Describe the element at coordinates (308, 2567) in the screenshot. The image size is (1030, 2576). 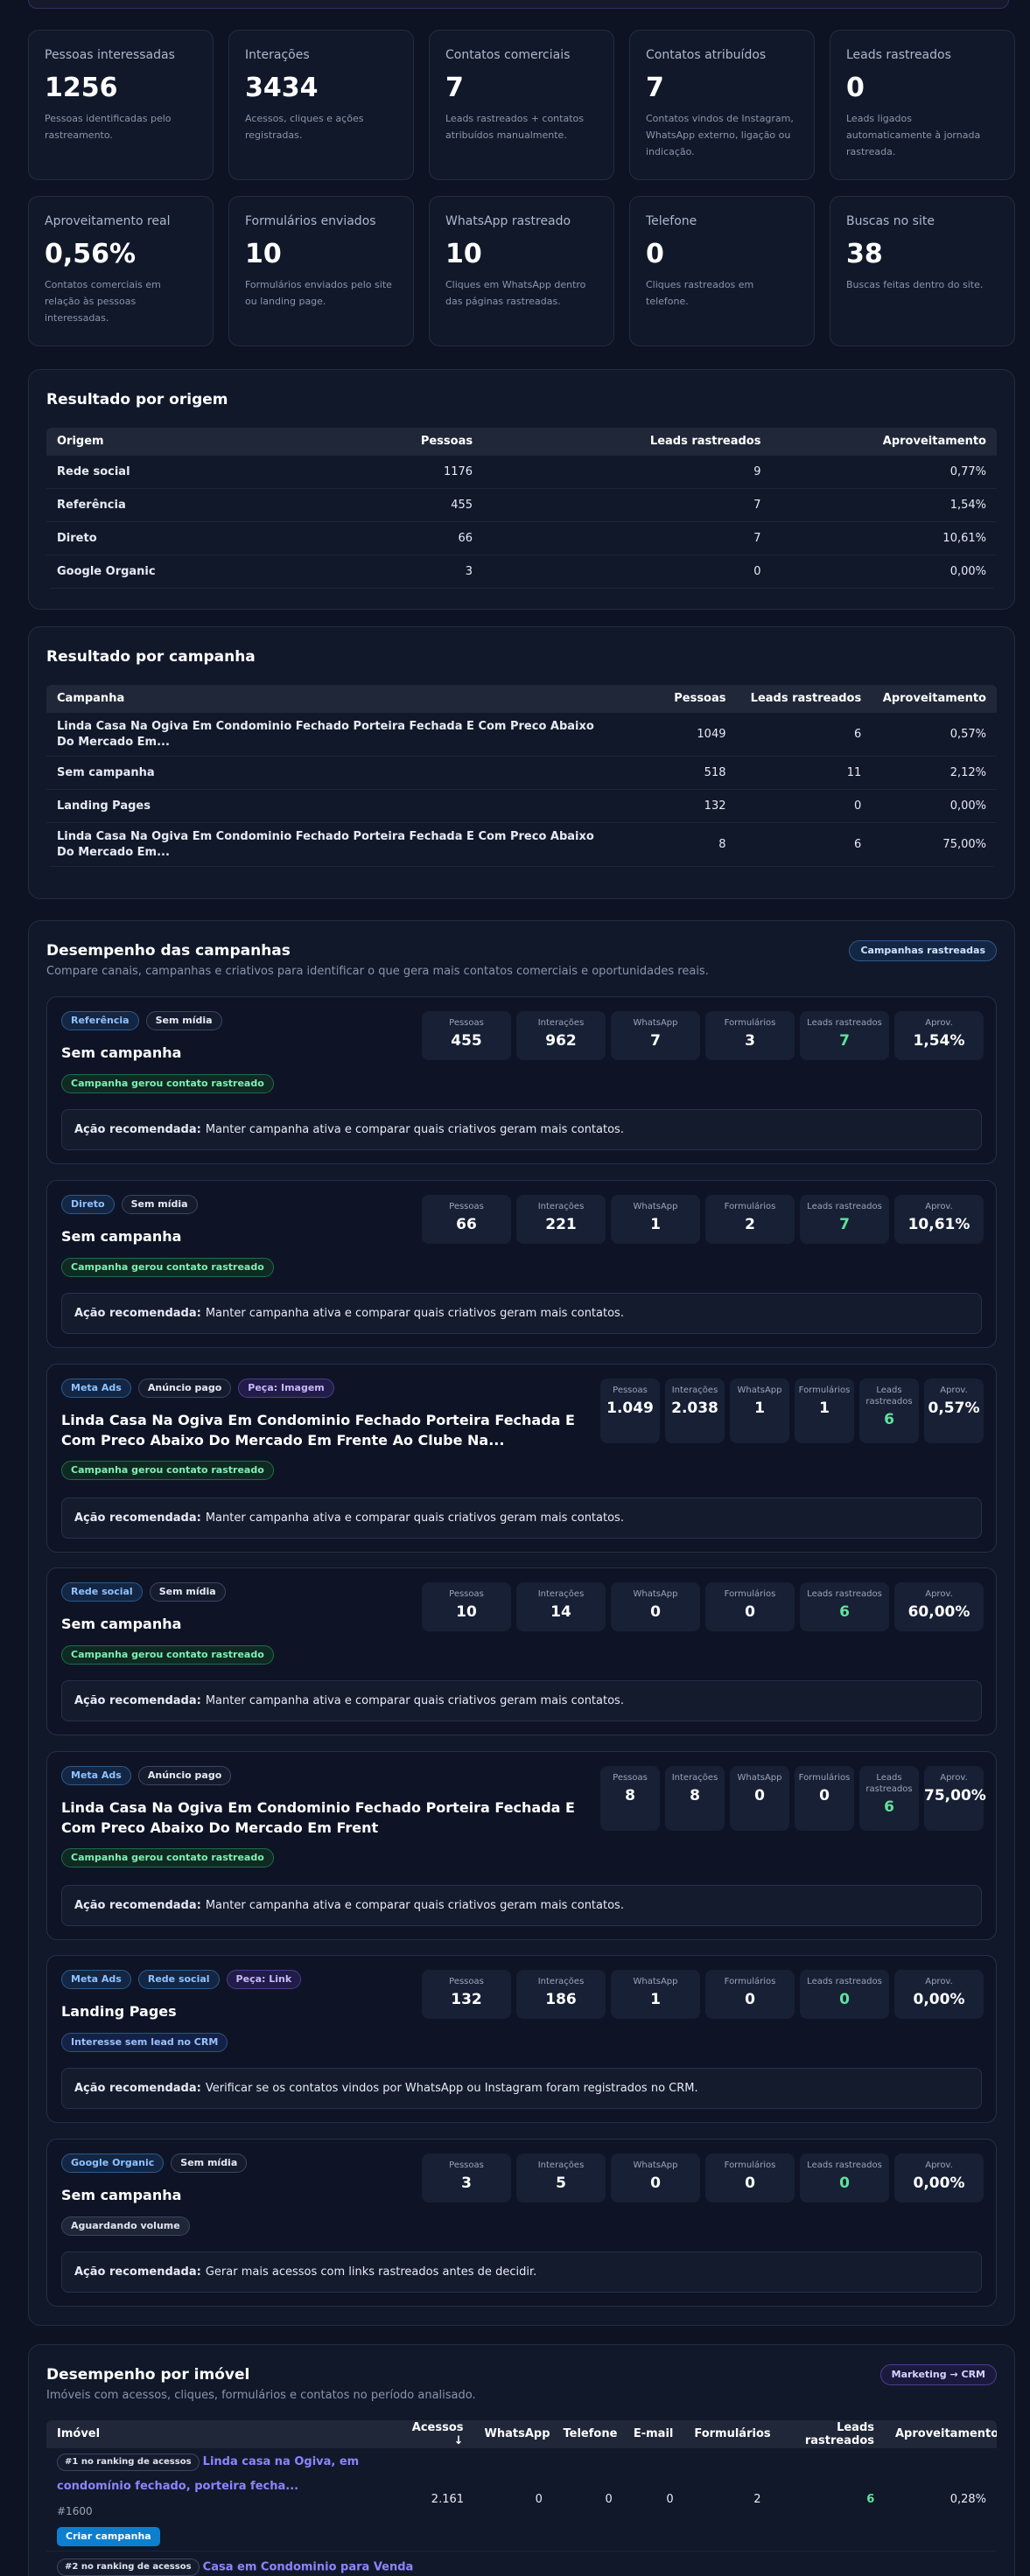
I see `property-link: Casa em Condominio para Venda` at that location.